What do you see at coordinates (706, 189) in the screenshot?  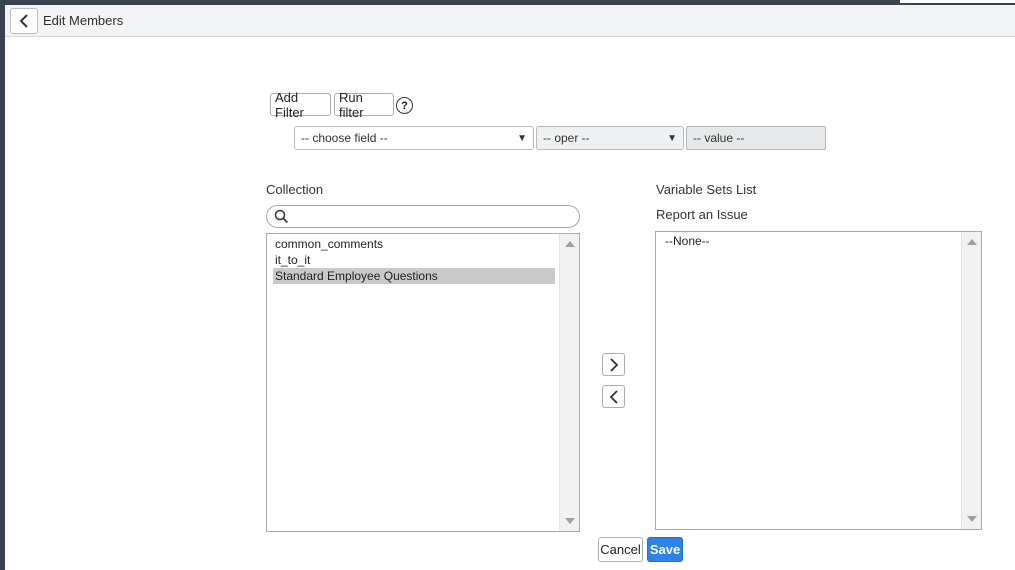 I see `variable-sets-label: Variable Sets List` at bounding box center [706, 189].